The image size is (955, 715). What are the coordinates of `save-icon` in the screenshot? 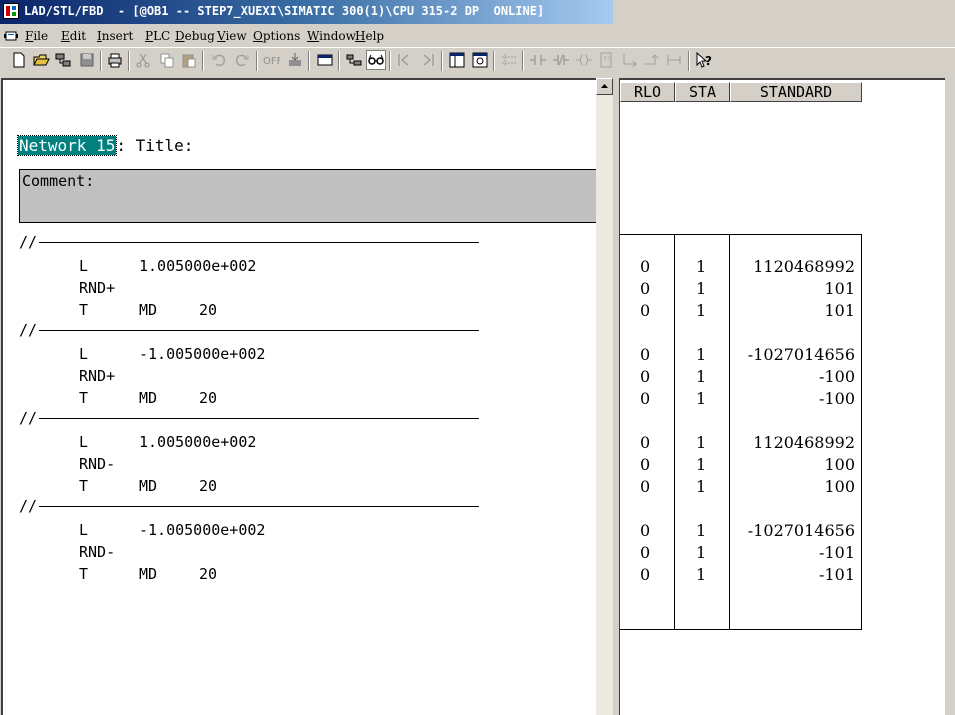 It's located at (87, 60).